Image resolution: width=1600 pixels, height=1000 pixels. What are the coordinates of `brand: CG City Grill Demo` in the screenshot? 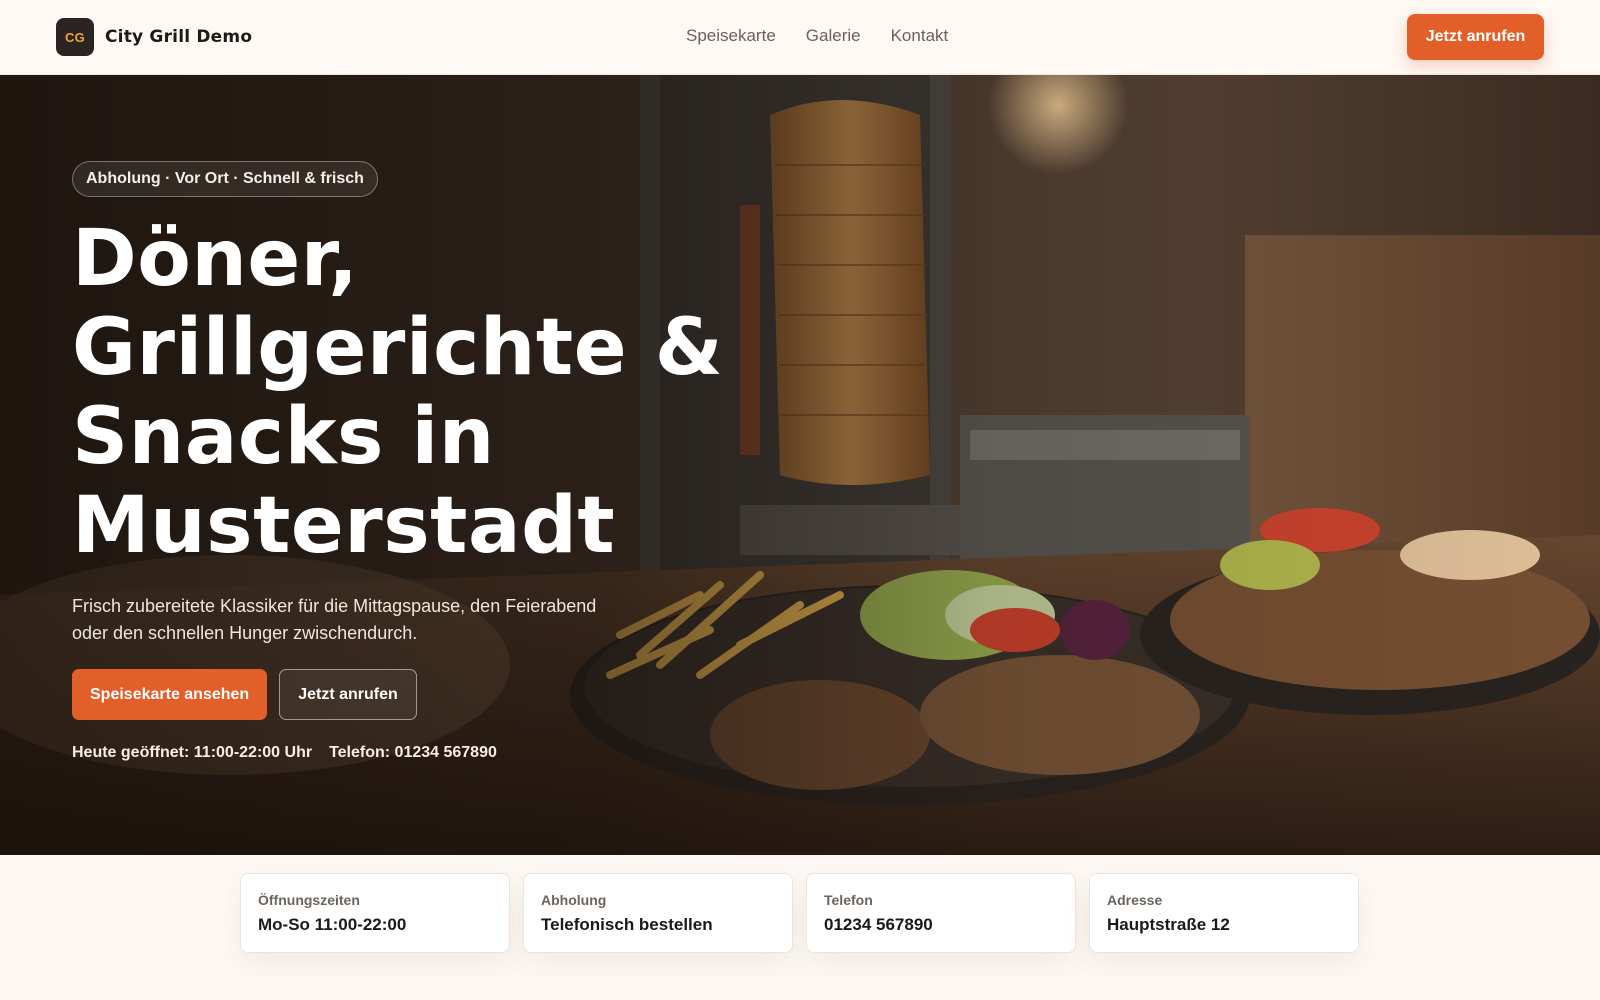 It's located at (154, 37).